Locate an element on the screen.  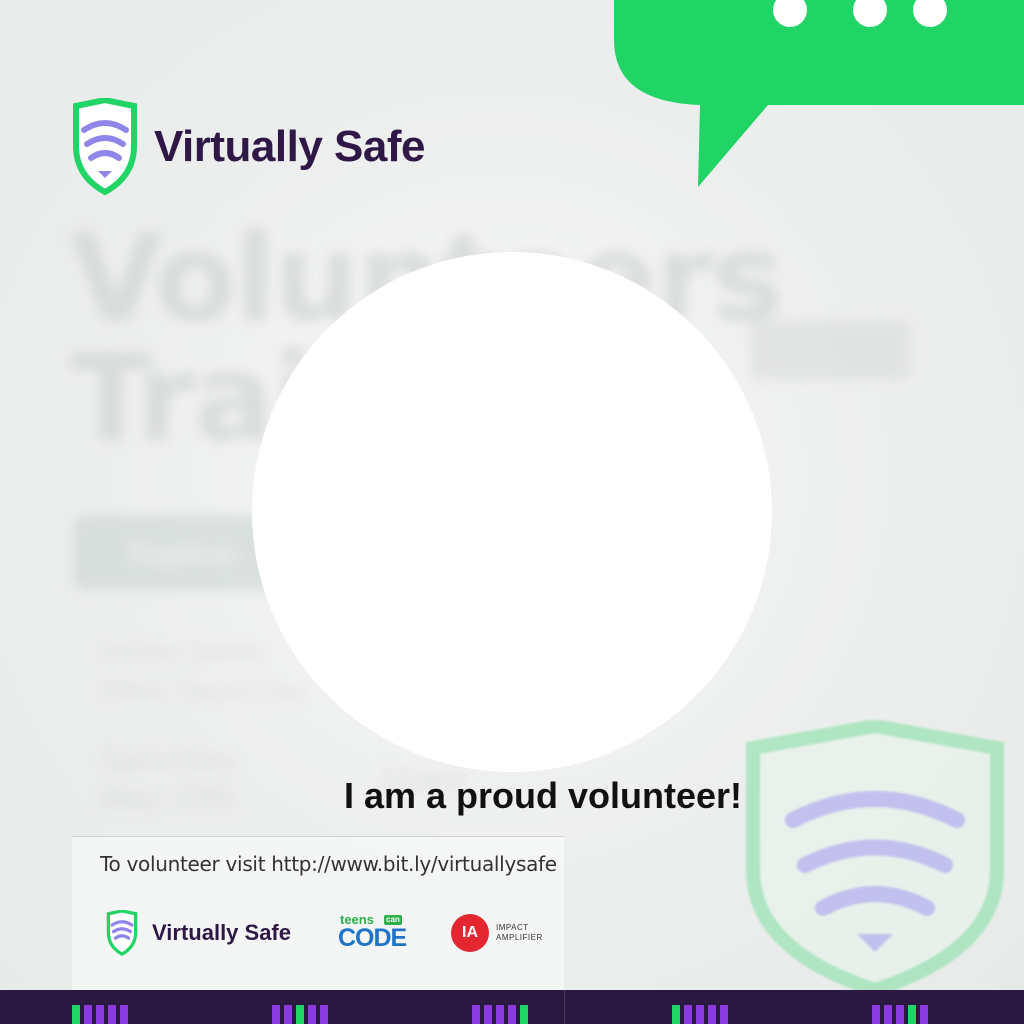
partner-impact-amplifier: IMPACT AMPLIFIER is located at coordinates (519, 932).